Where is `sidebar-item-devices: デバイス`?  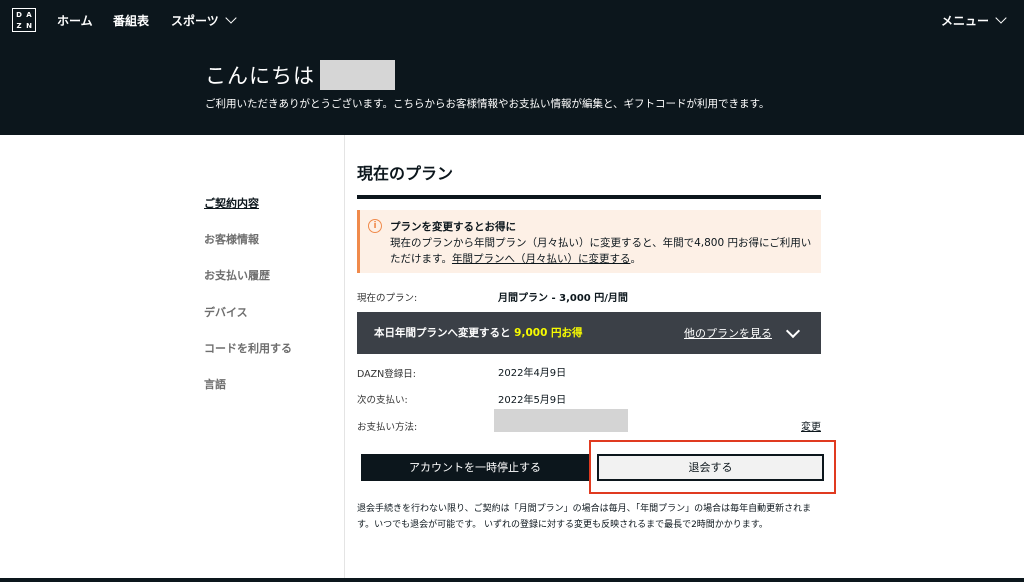 sidebar-item-devices: デバイス is located at coordinates (226, 312).